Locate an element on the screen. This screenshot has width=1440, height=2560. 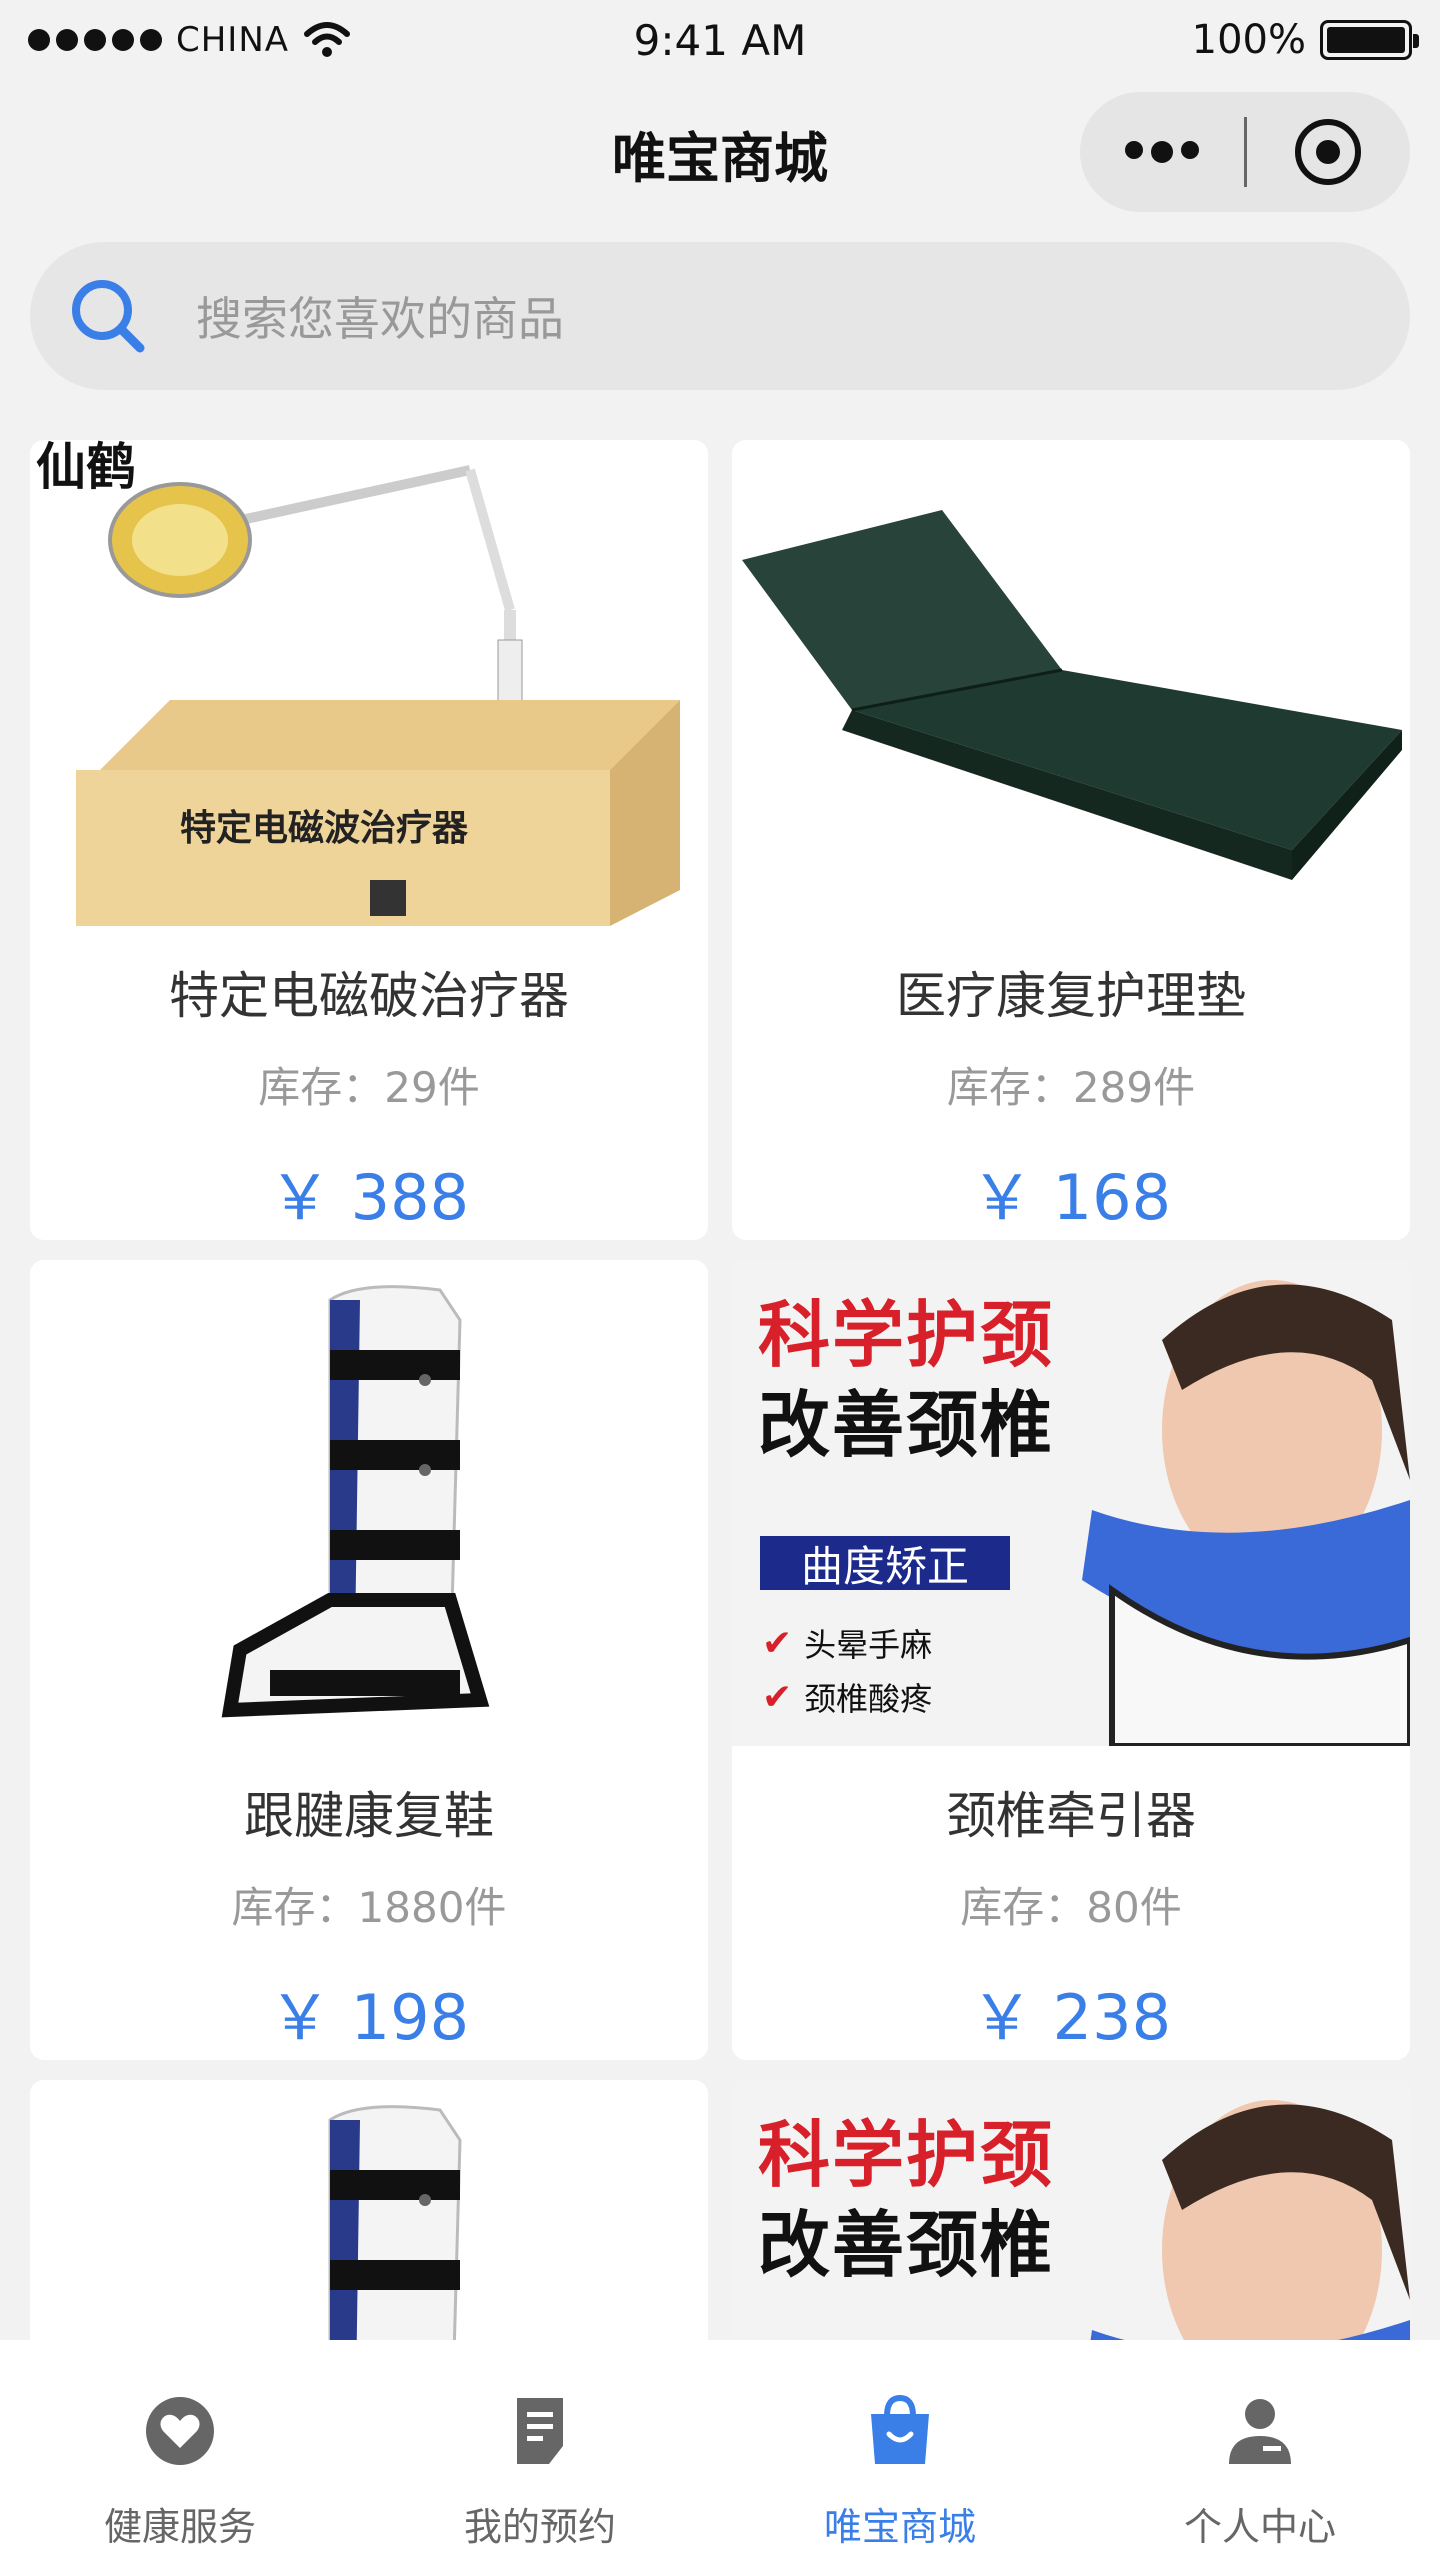
tab-label: 我的预约 is located at coordinates (539, 2527).